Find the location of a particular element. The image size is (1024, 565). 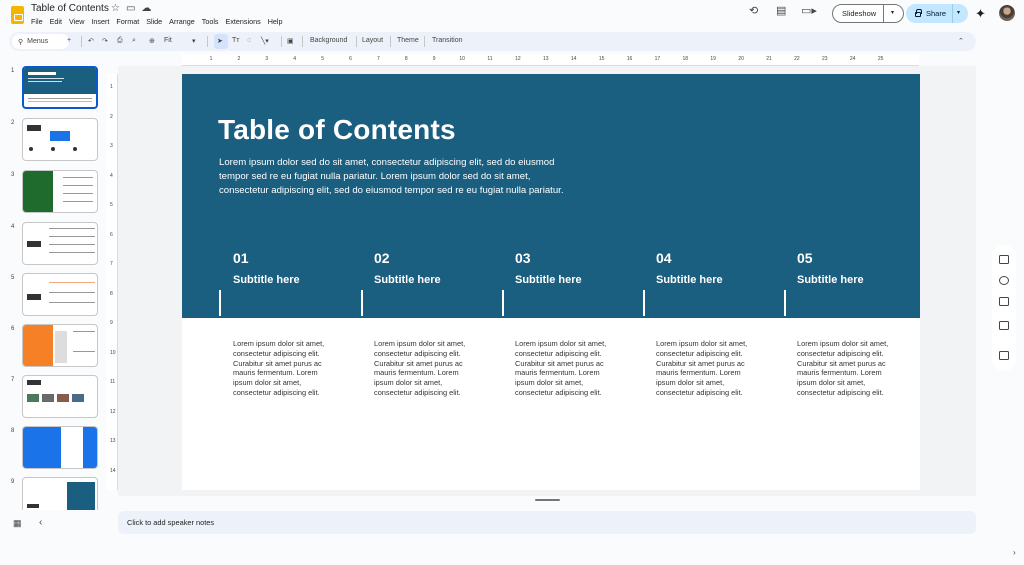

theme-button: Theme is located at coordinates (408, 40).